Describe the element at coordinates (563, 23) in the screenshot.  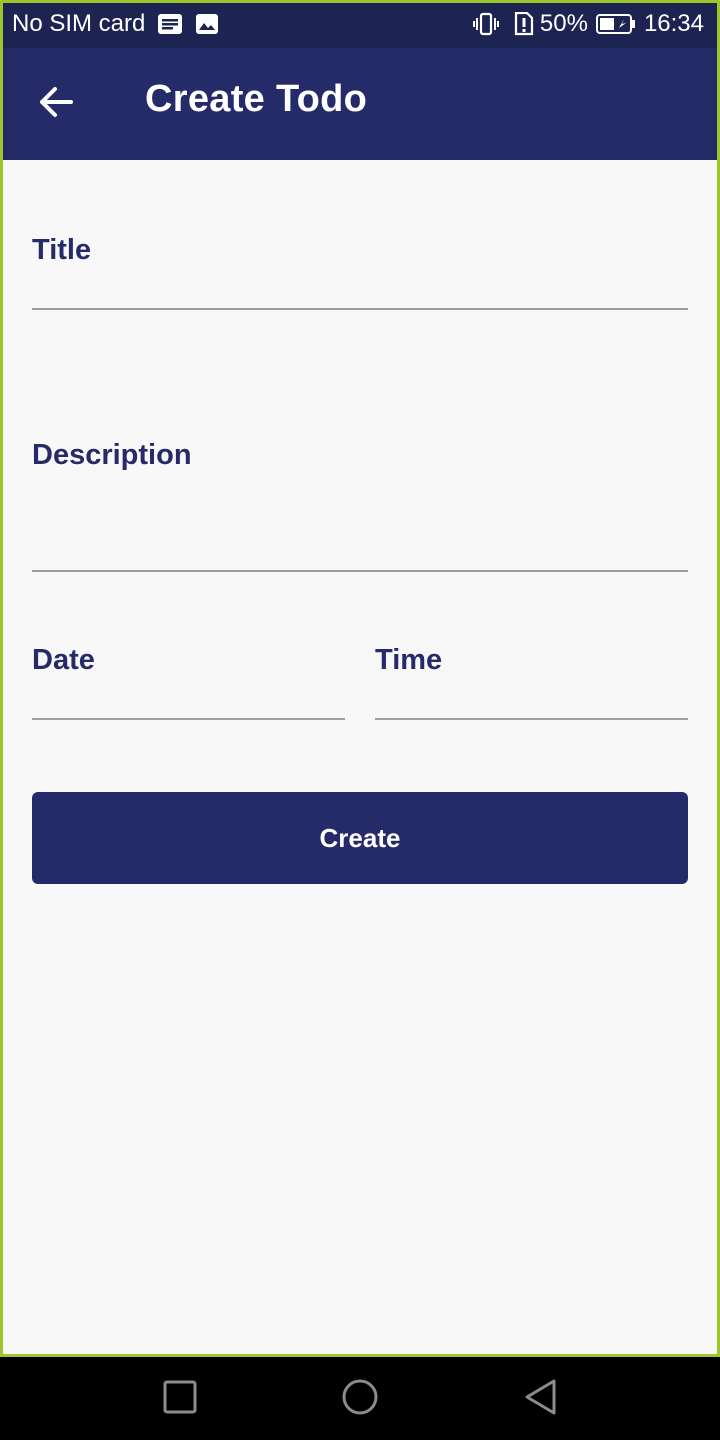
I see `battery-percent-text: 50%` at that location.